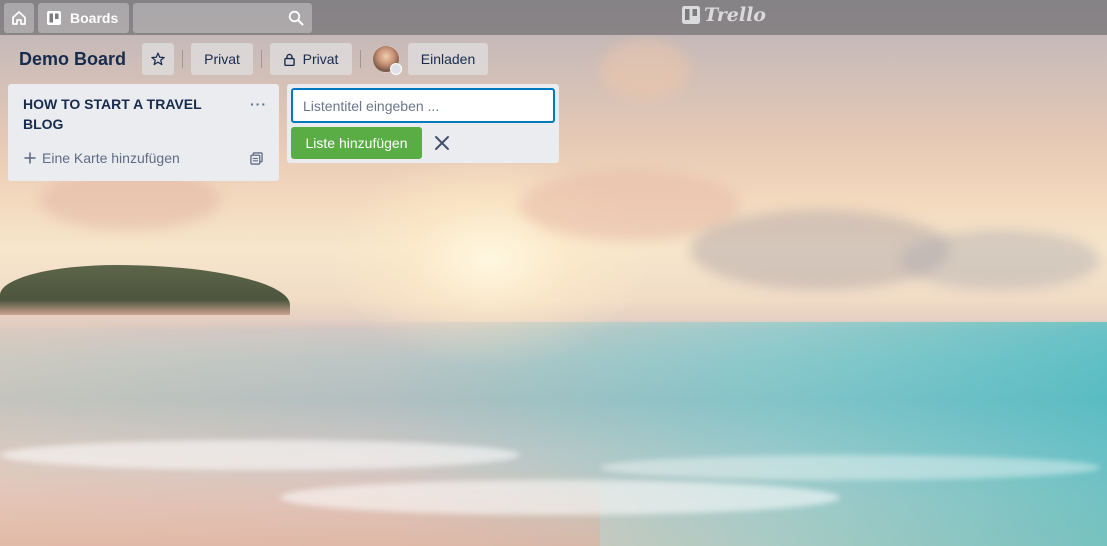  I want to click on plus-icon, so click(30, 158).